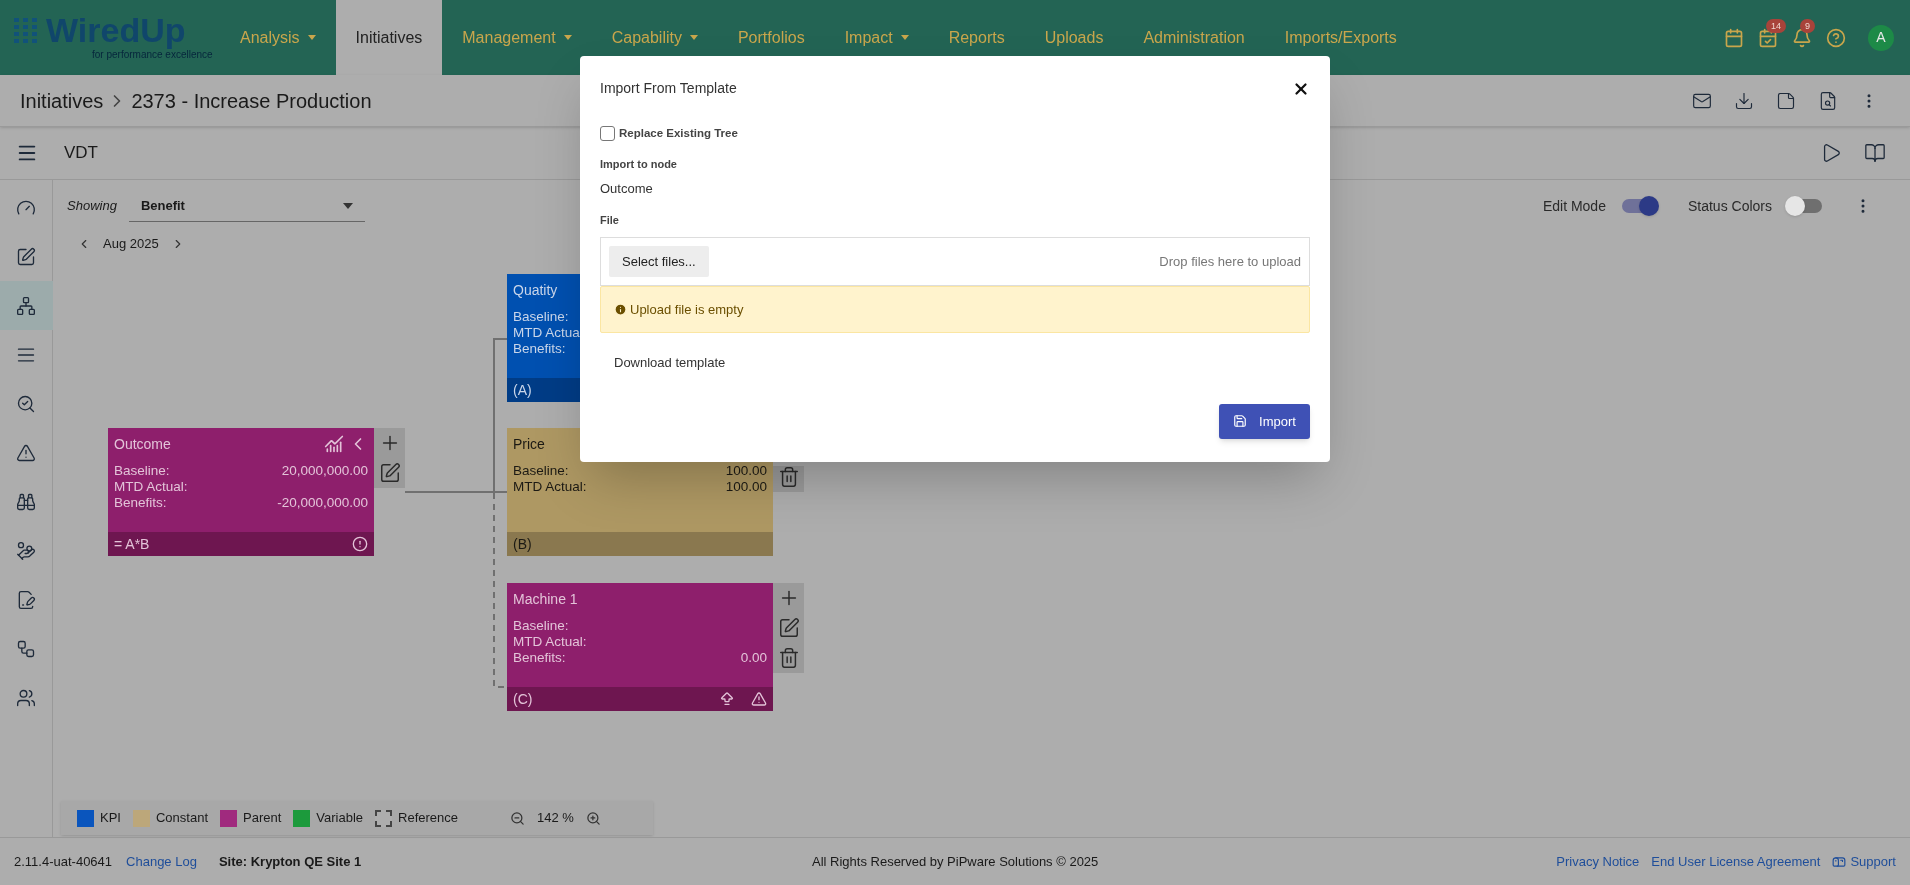 The height and width of the screenshot is (885, 1910). What do you see at coordinates (132, 544) in the screenshot?
I see `node-formula: = A*B` at bounding box center [132, 544].